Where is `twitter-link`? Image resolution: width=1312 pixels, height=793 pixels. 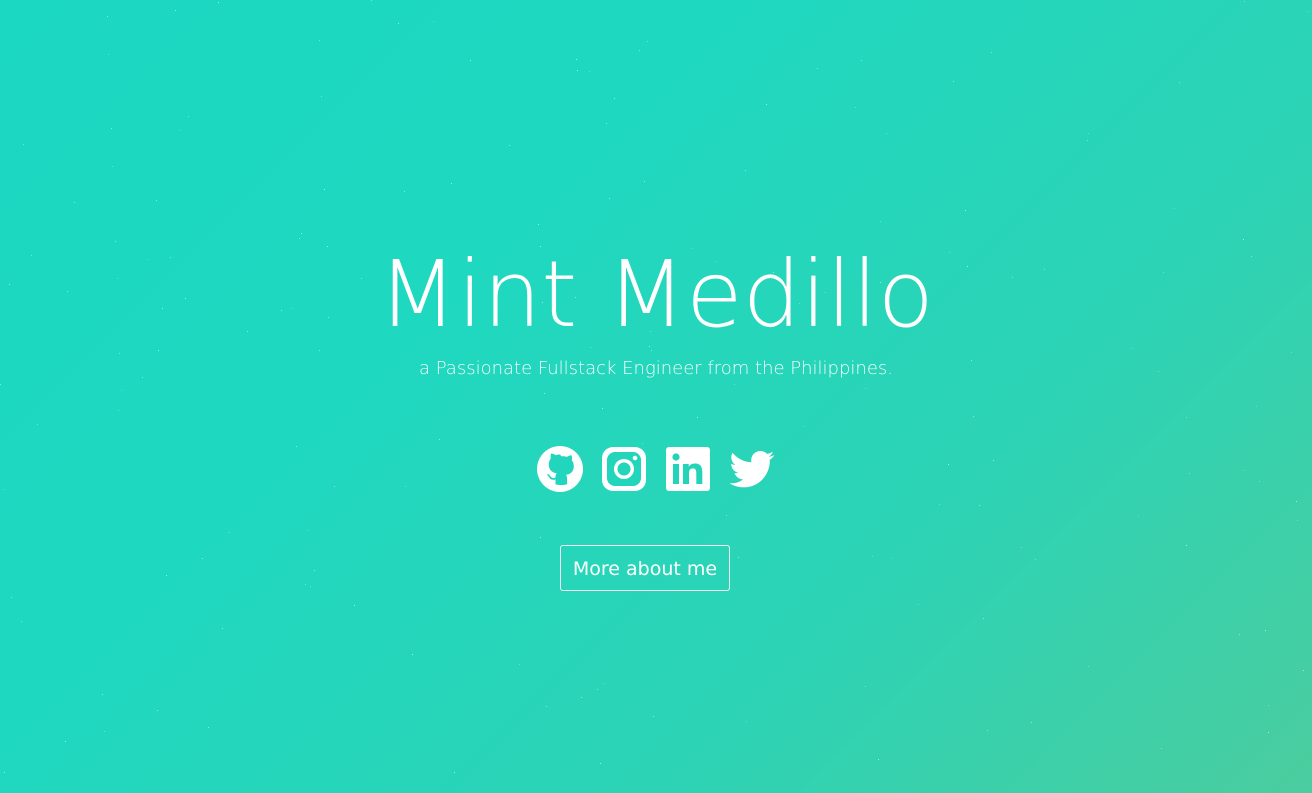
twitter-link is located at coordinates (752, 468).